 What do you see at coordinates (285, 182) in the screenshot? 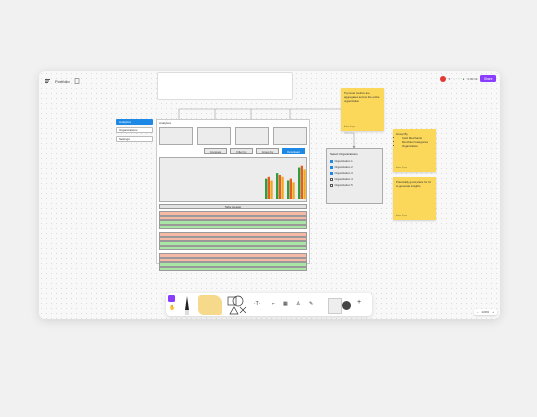
I see `bar-chart` at bounding box center [285, 182].